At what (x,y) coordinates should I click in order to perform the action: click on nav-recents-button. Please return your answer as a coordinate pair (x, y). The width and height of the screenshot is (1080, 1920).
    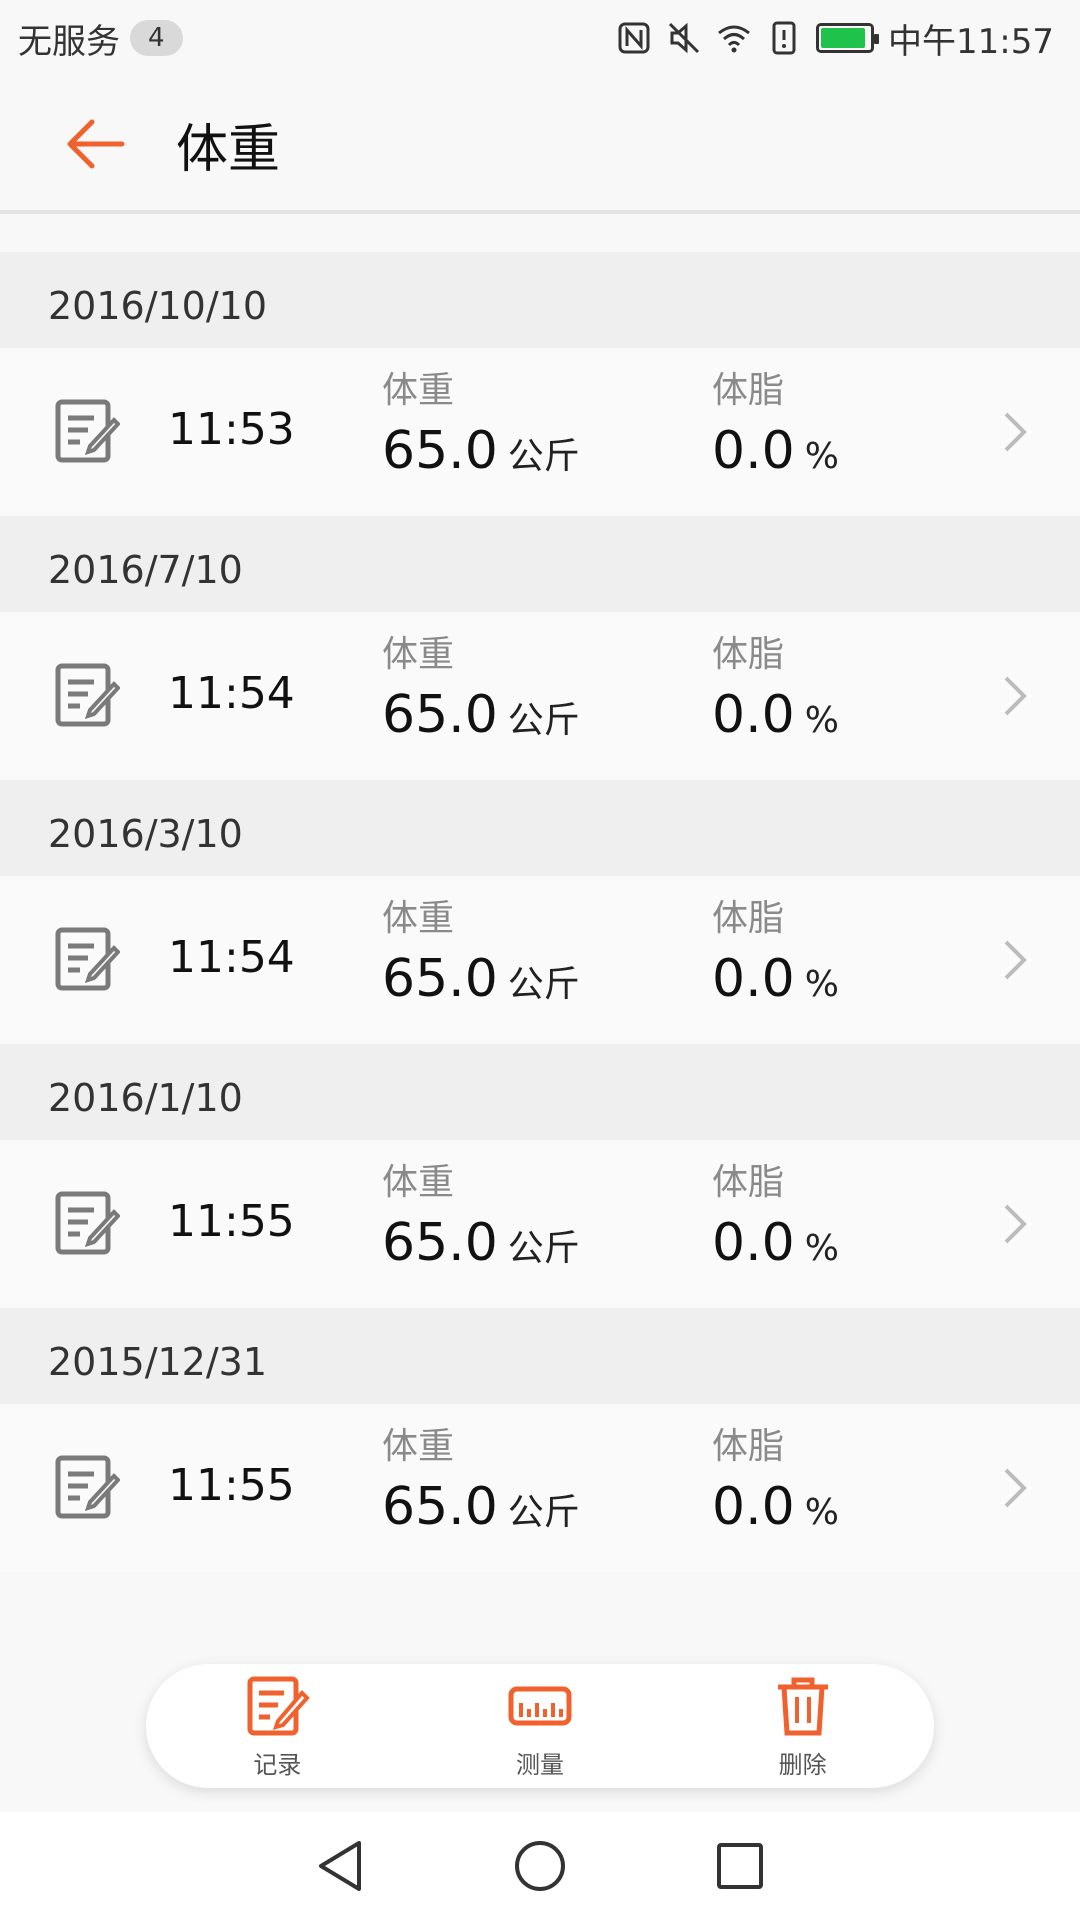
    Looking at the image, I should click on (740, 1866).